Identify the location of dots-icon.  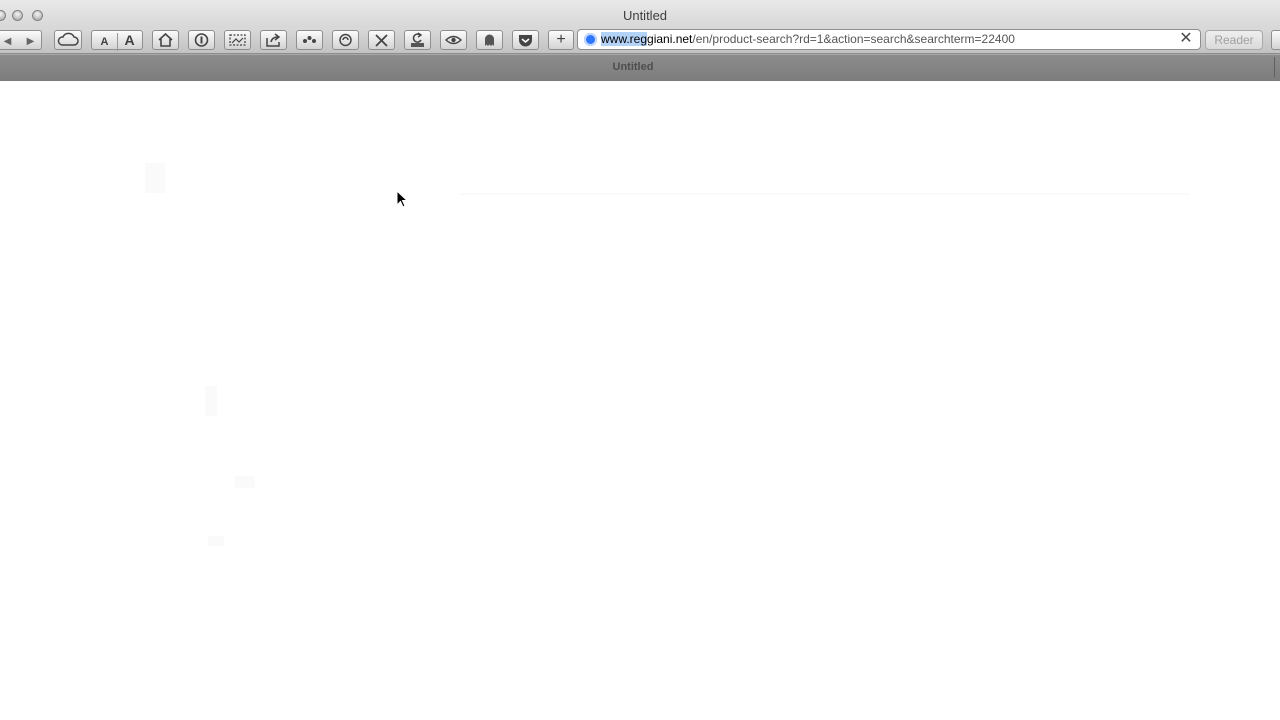
(309, 39).